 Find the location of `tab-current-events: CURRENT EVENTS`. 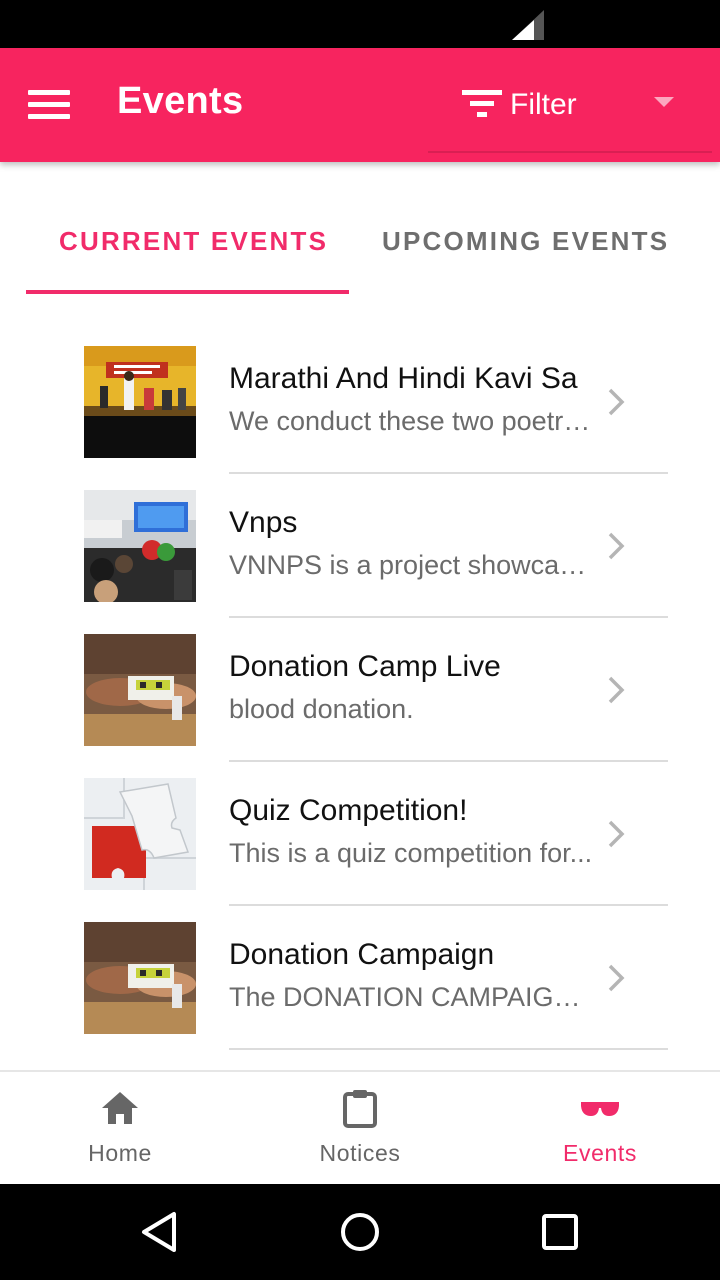

tab-current-events: CURRENT EVENTS is located at coordinates (193, 241).